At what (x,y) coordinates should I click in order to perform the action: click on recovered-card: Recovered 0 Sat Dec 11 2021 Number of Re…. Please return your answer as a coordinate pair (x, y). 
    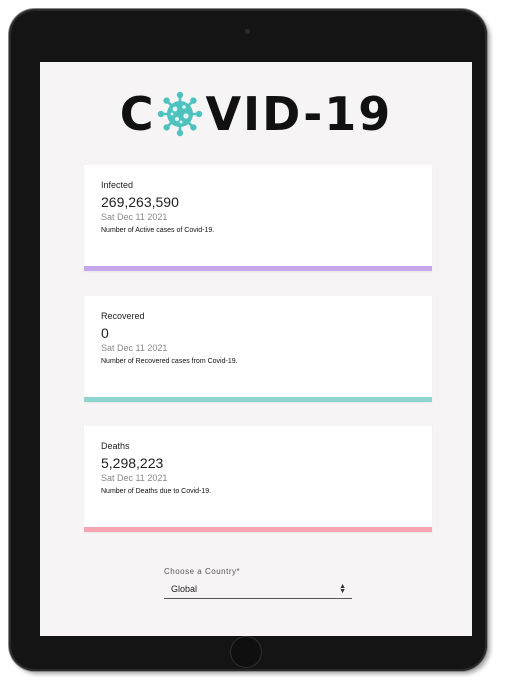
    Looking at the image, I should click on (258, 349).